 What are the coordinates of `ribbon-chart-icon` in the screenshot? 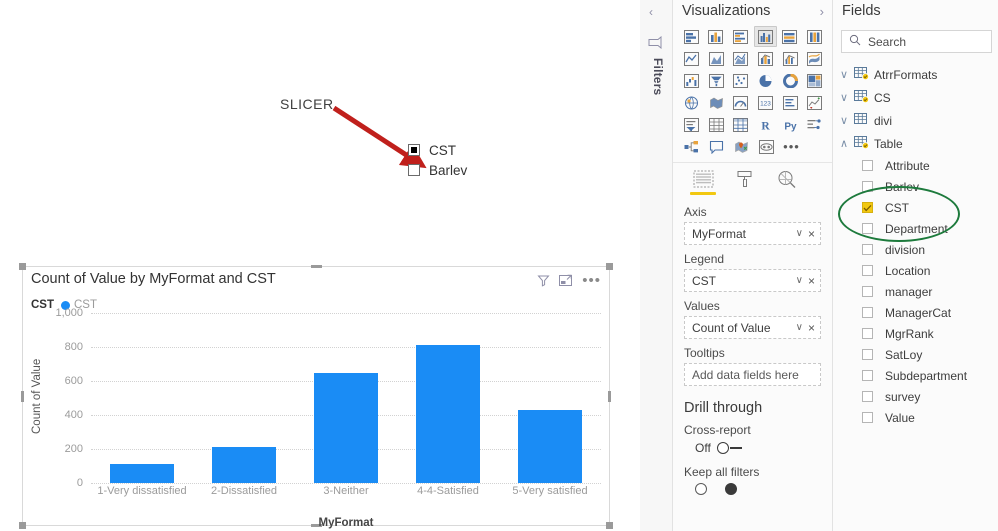 It's located at (814, 58).